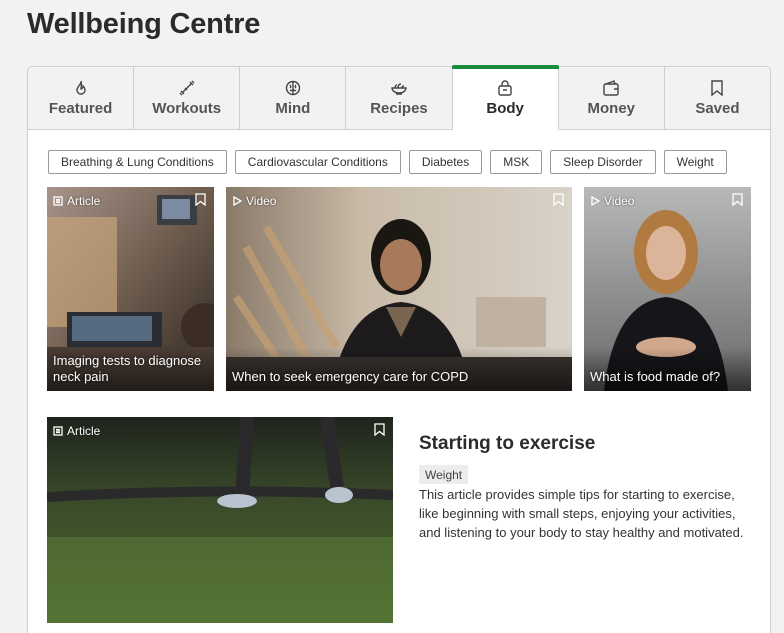 The height and width of the screenshot is (633, 784). Describe the element at coordinates (505, 97) in the screenshot. I see `tab-body: Body` at that location.